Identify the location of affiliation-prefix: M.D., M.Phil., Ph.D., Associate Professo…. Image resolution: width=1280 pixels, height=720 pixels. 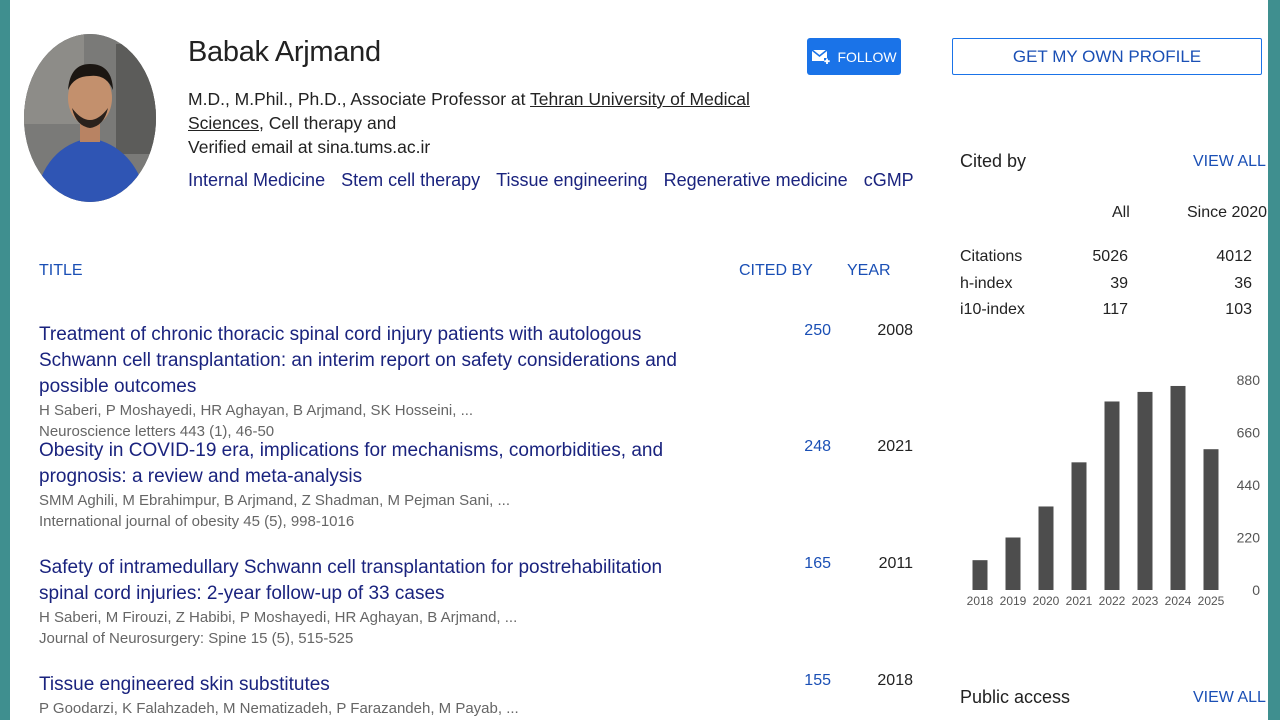
(359, 99).